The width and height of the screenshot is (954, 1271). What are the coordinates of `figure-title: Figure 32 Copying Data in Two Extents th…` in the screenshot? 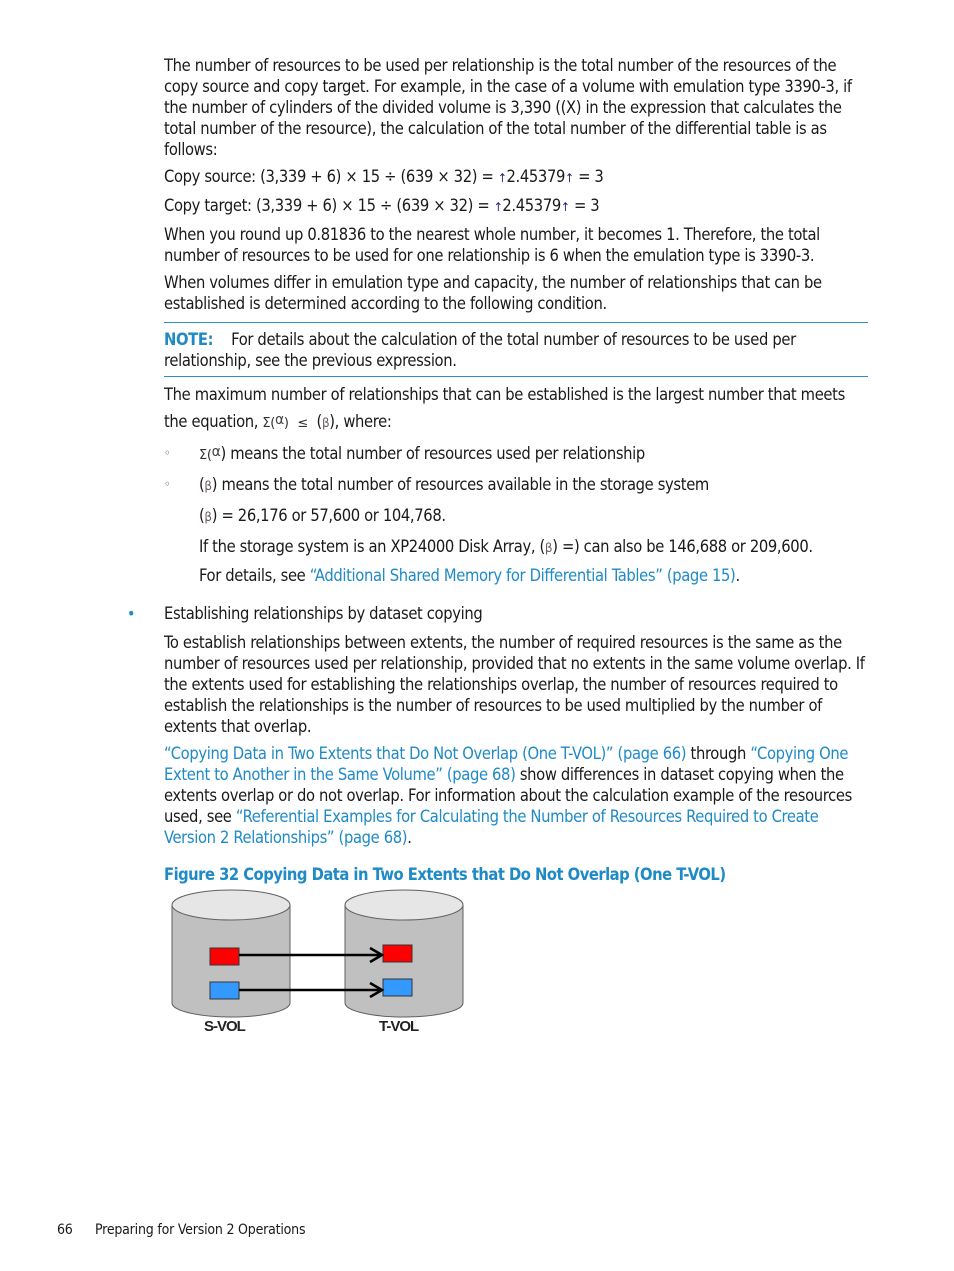 It's located at (445, 874).